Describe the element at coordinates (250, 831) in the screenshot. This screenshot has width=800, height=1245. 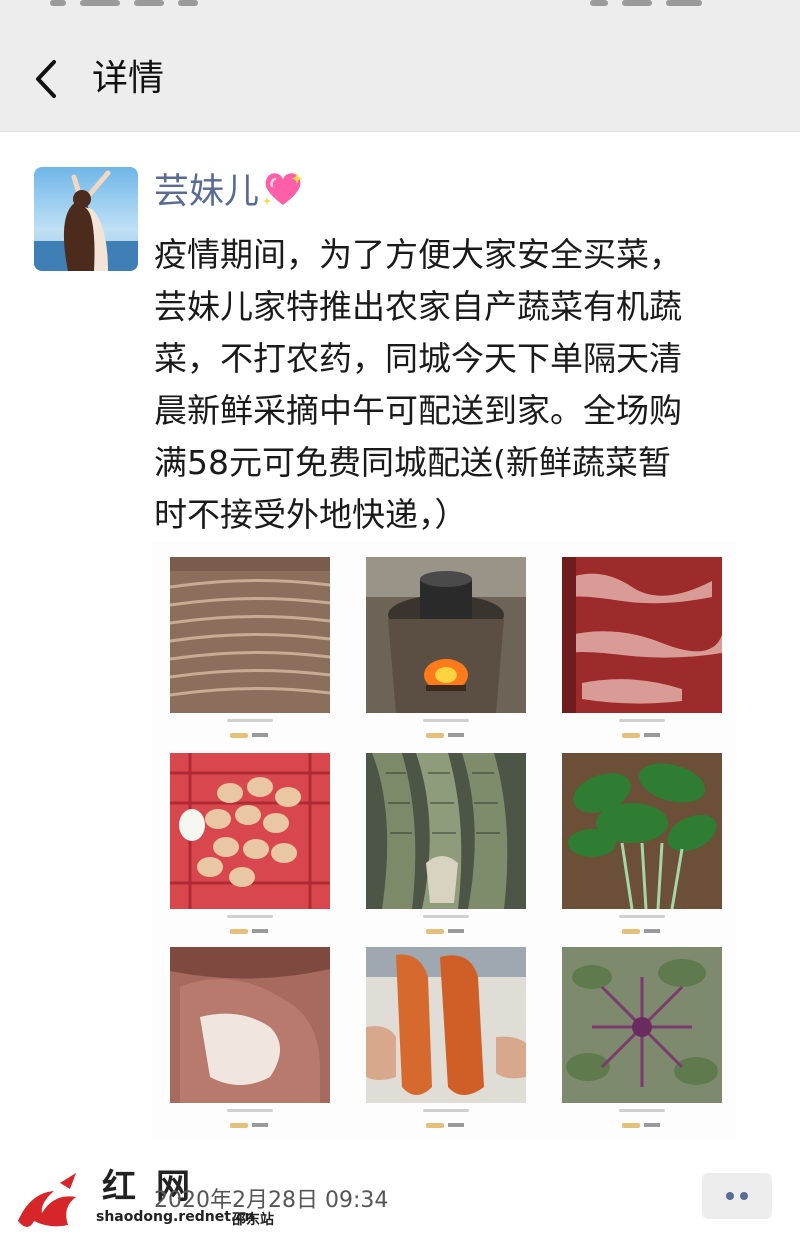
I see `eggs-basket-image` at that location.